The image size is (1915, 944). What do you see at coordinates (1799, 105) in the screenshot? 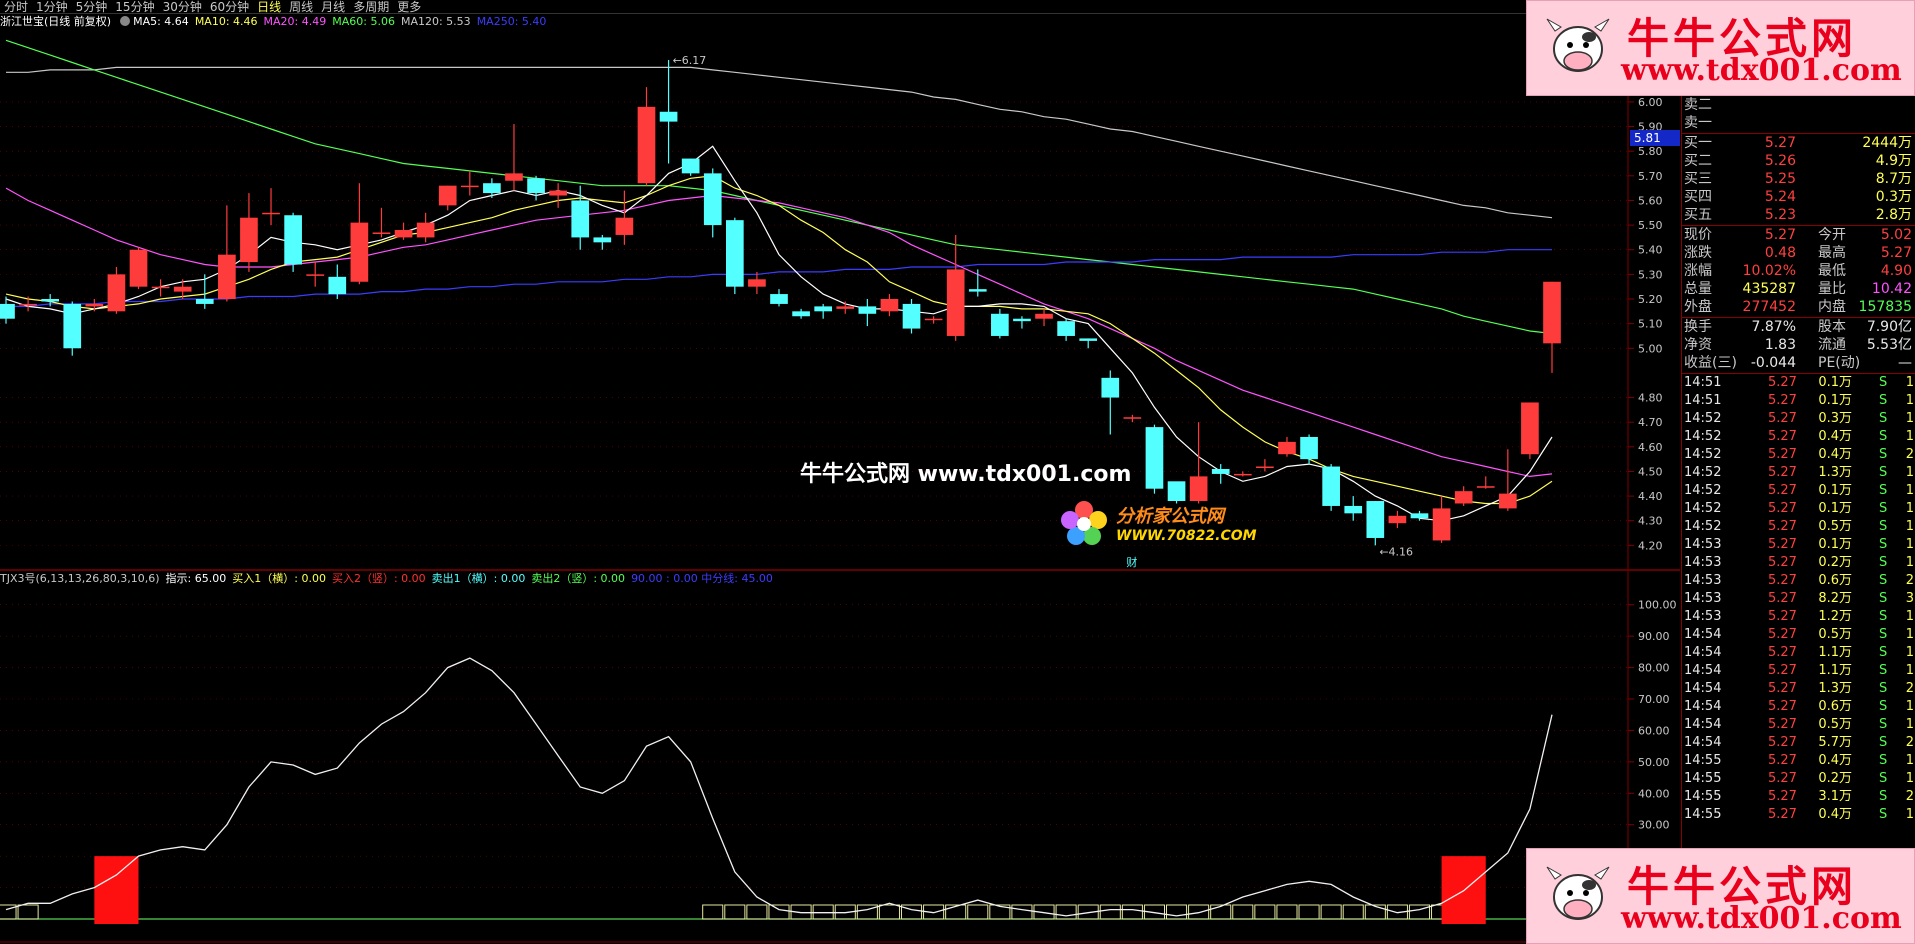
I see `sell-level-row: 卖二` at bounding box center [1799, 105].